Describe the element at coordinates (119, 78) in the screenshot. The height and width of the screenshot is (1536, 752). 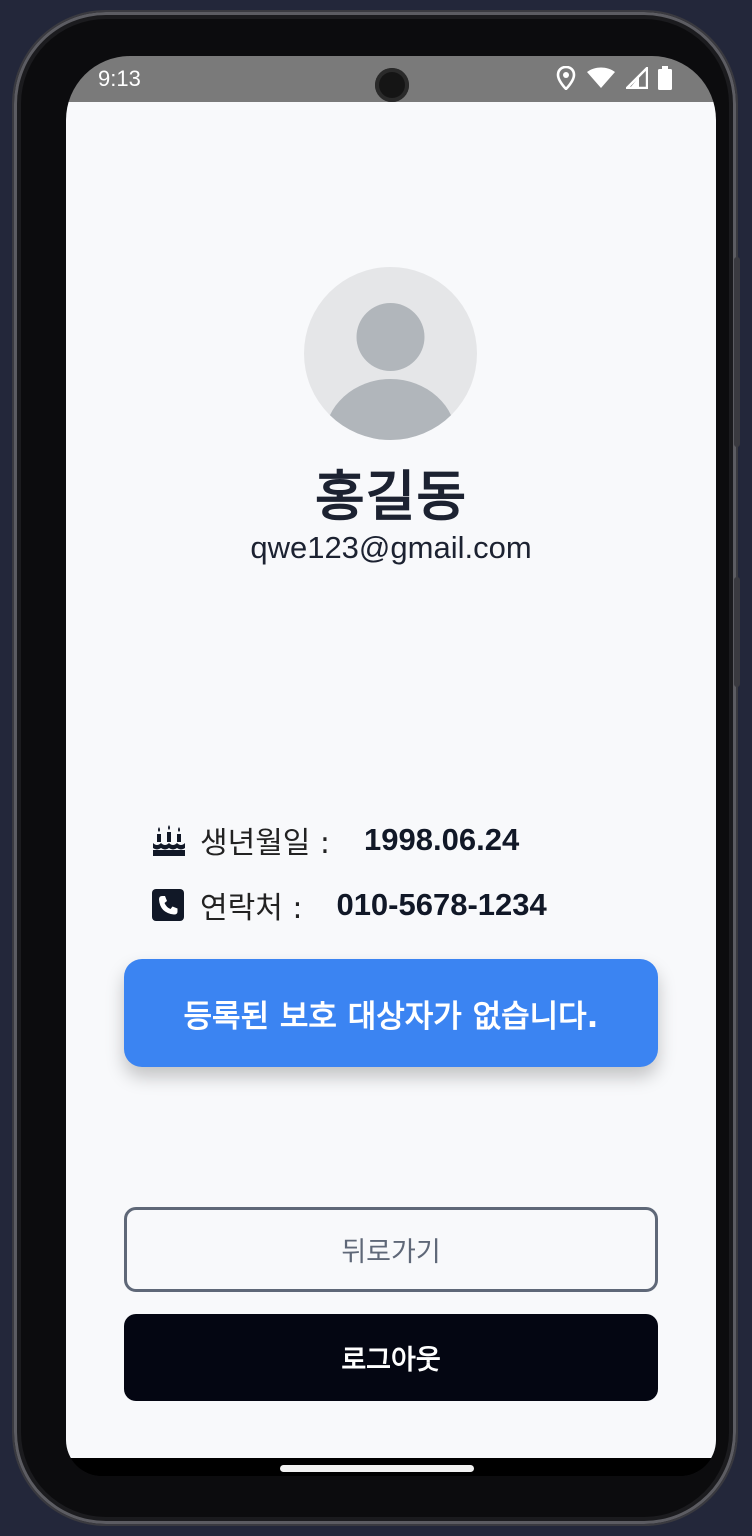
I see `status-time: 9:13` at that location.